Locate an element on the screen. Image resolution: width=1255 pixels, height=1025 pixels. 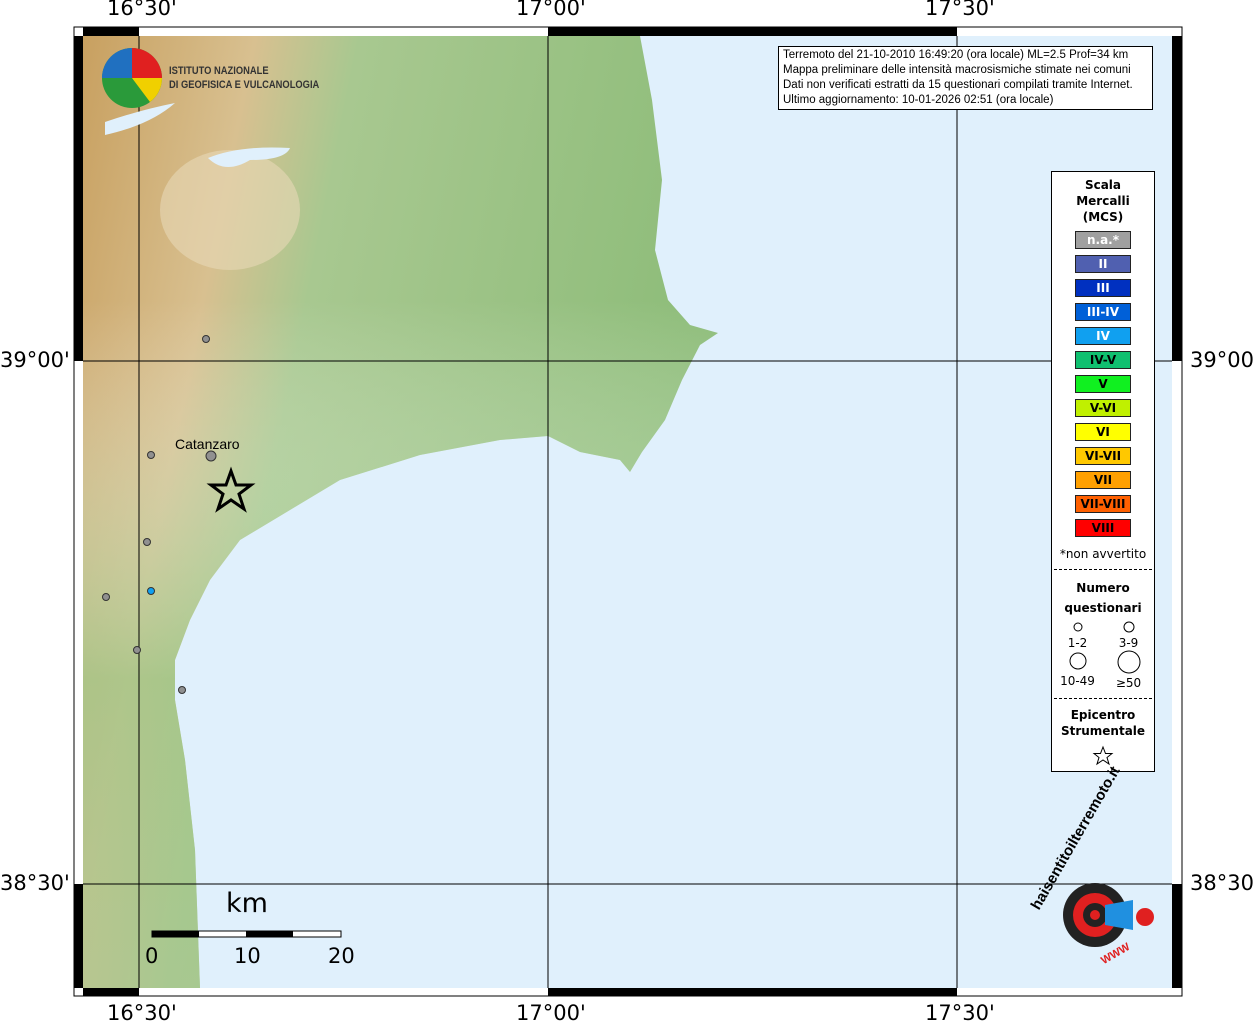
lon-label-bottom: 16°30' is located at coordinates (142, 1013).